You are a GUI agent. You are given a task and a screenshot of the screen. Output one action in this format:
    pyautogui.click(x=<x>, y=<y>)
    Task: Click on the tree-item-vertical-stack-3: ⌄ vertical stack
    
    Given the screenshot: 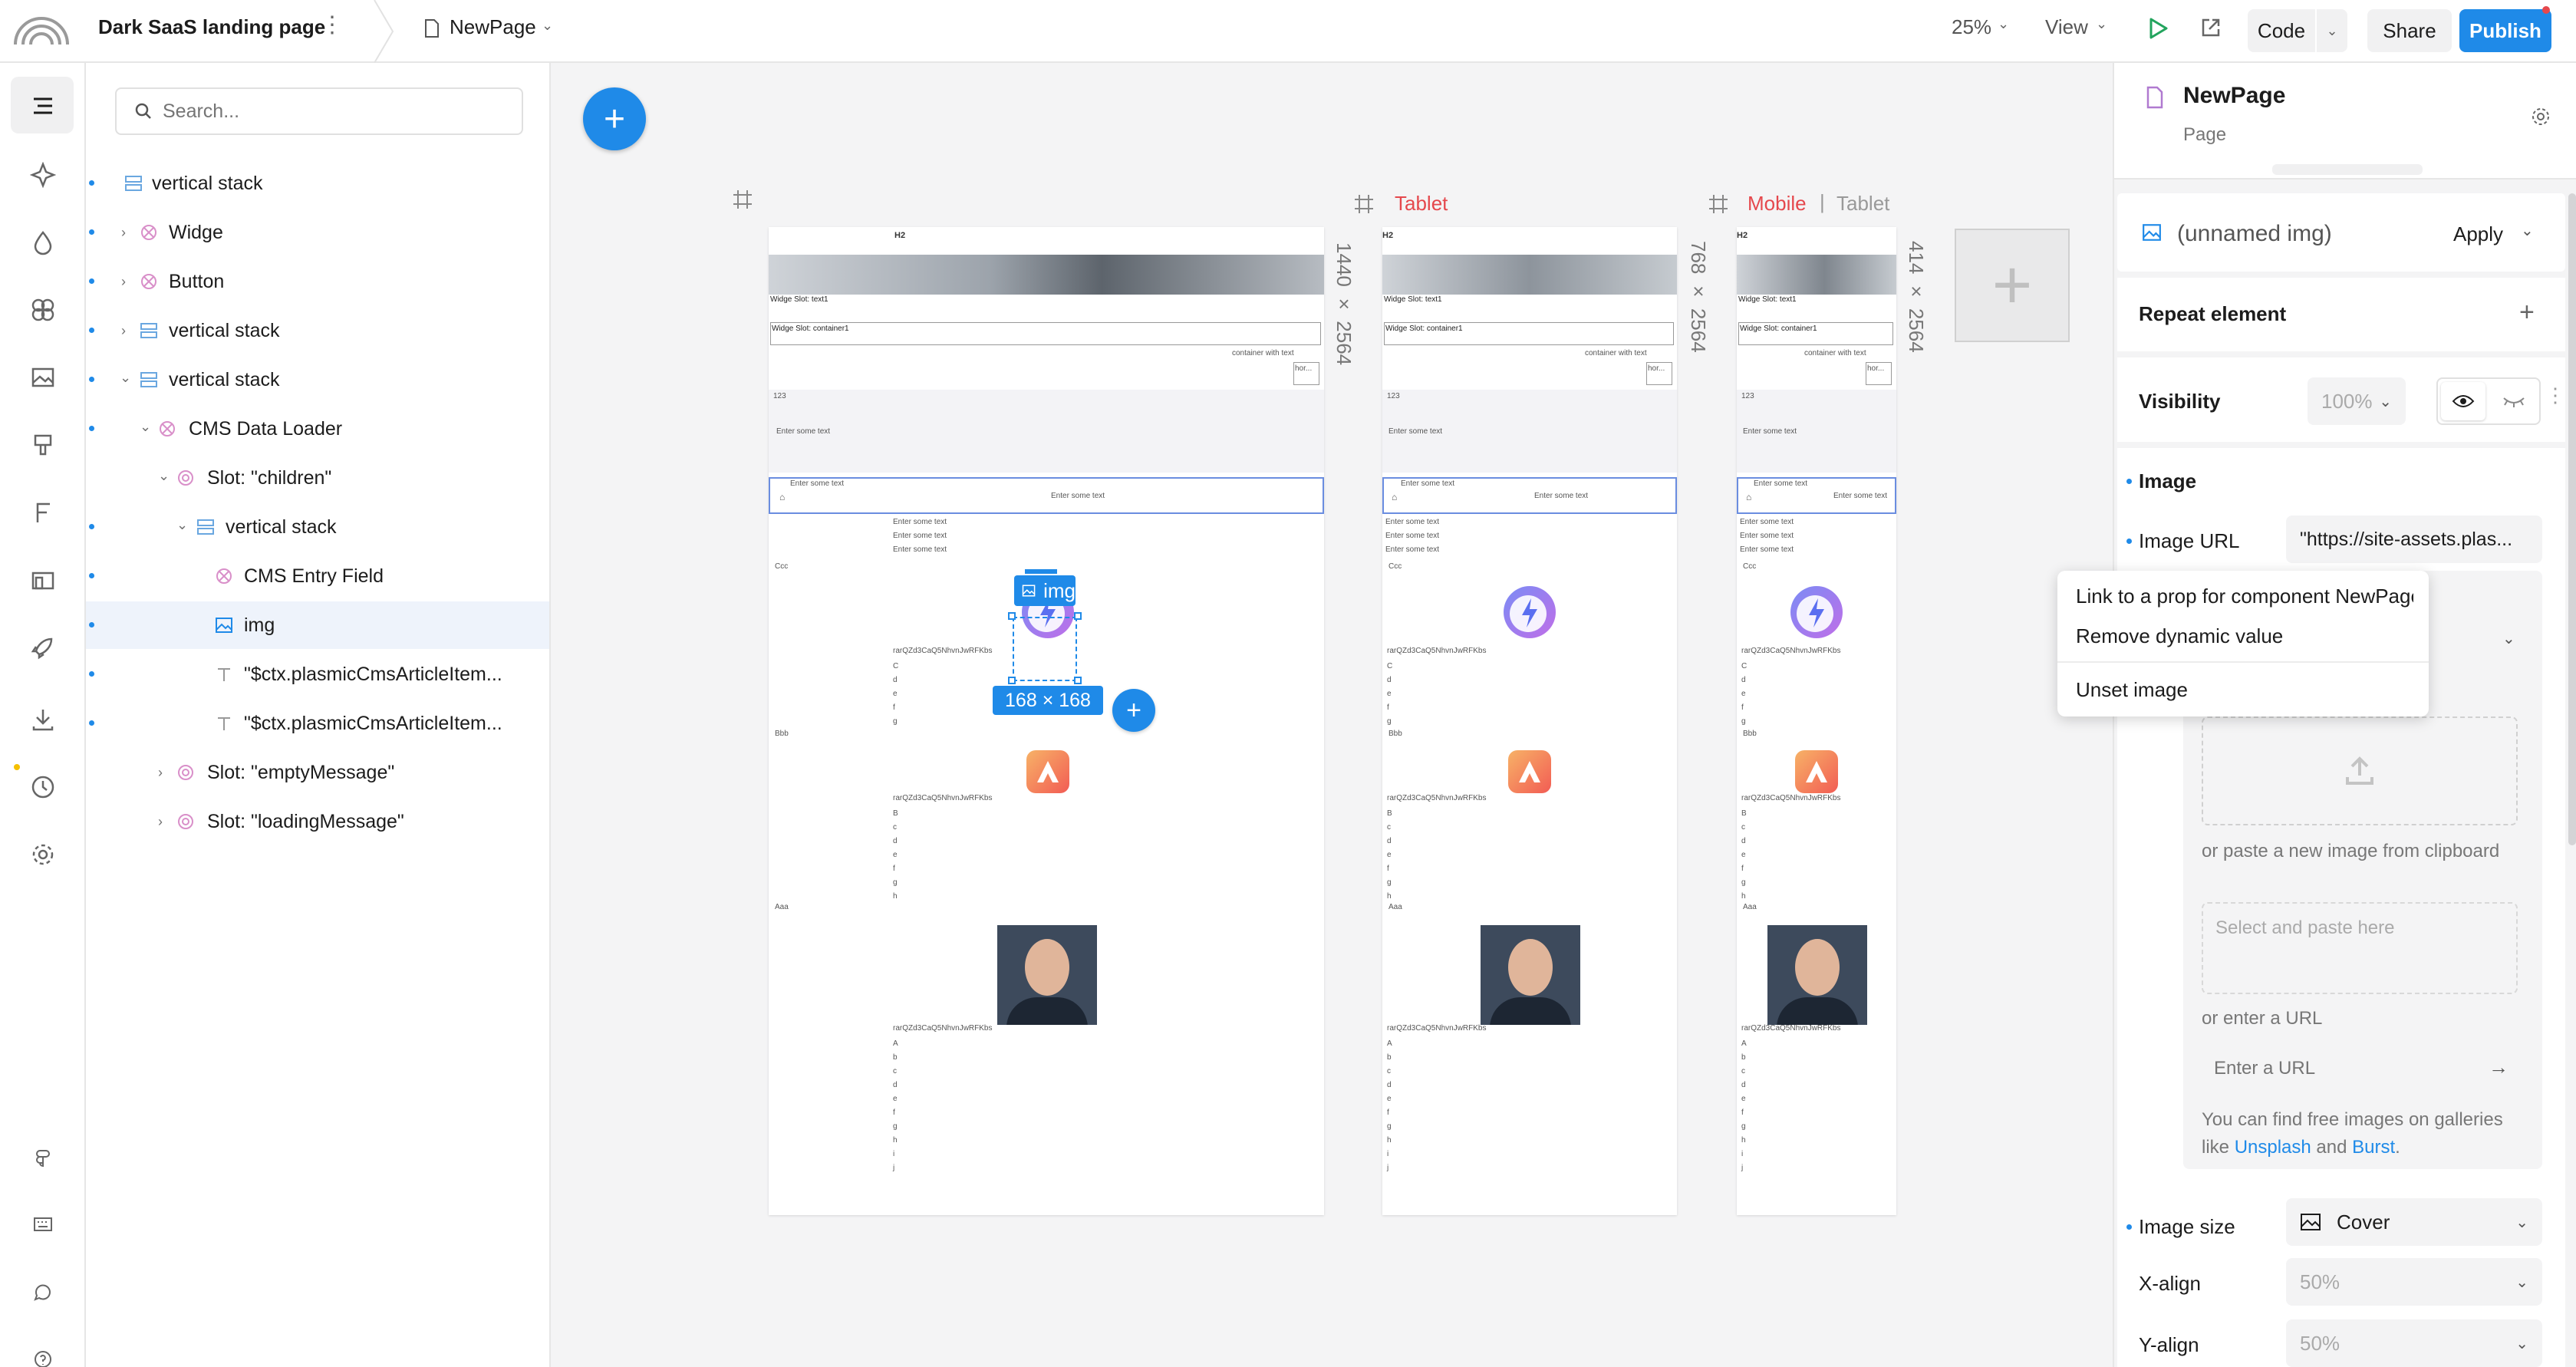 What is the action you would take?
    pyautogui.click(x=317, y=380)
    